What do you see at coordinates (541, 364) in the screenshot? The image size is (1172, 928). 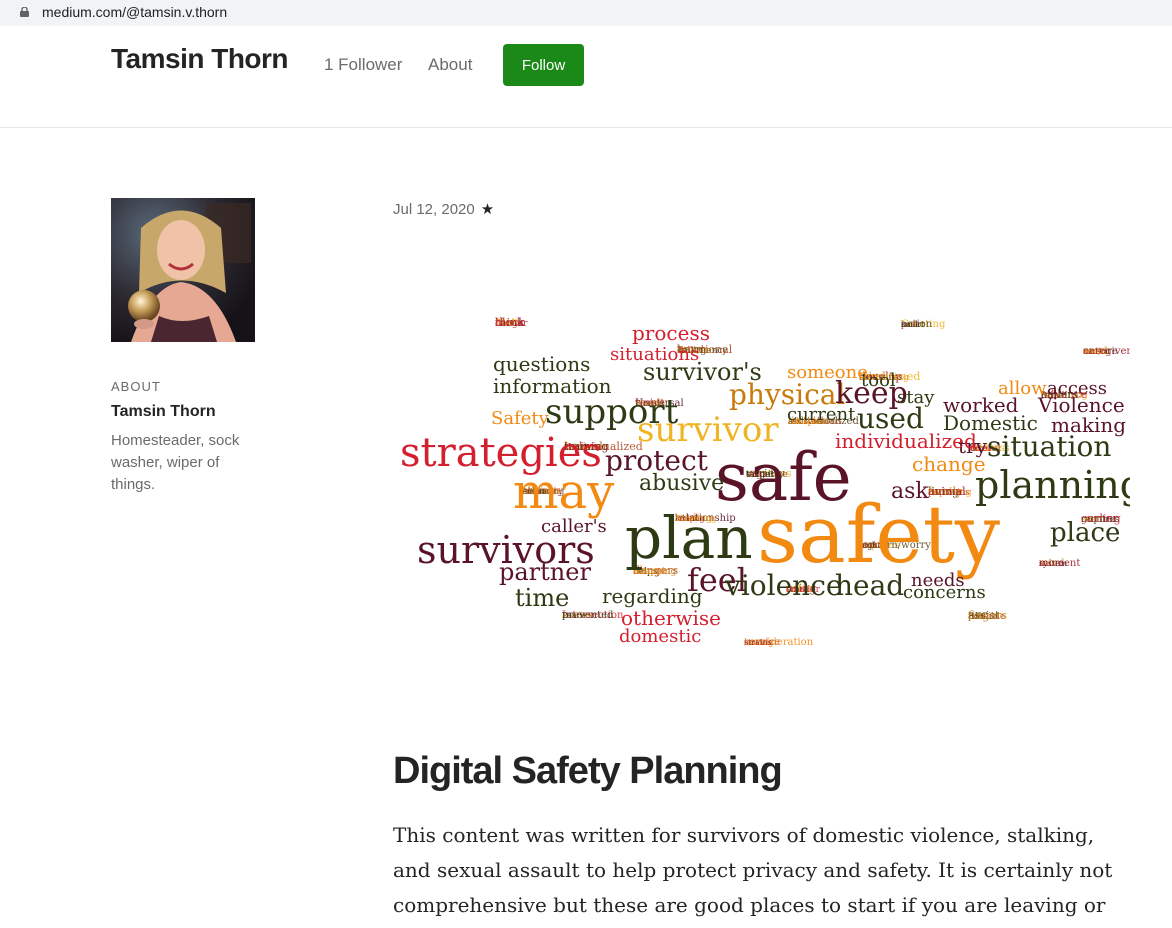 I see `word-cloud-word: questions` at bounding box center [541, 364].